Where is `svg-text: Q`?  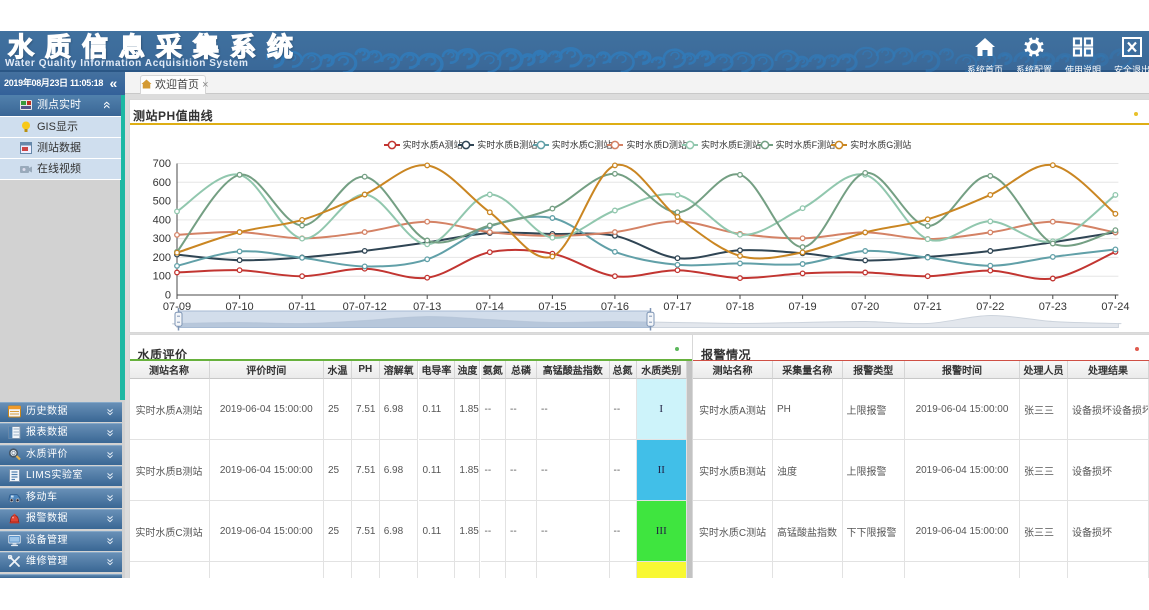 svg-text: Q is located at coordinates (13, 454).